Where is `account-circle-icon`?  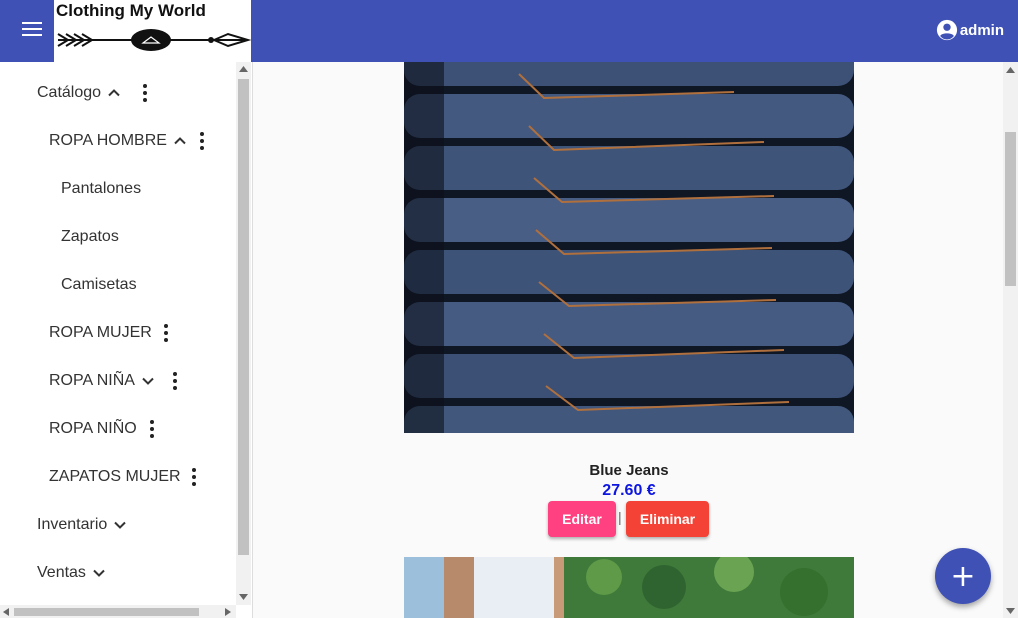
account-circle-icon is located at coordinates (946, 30).